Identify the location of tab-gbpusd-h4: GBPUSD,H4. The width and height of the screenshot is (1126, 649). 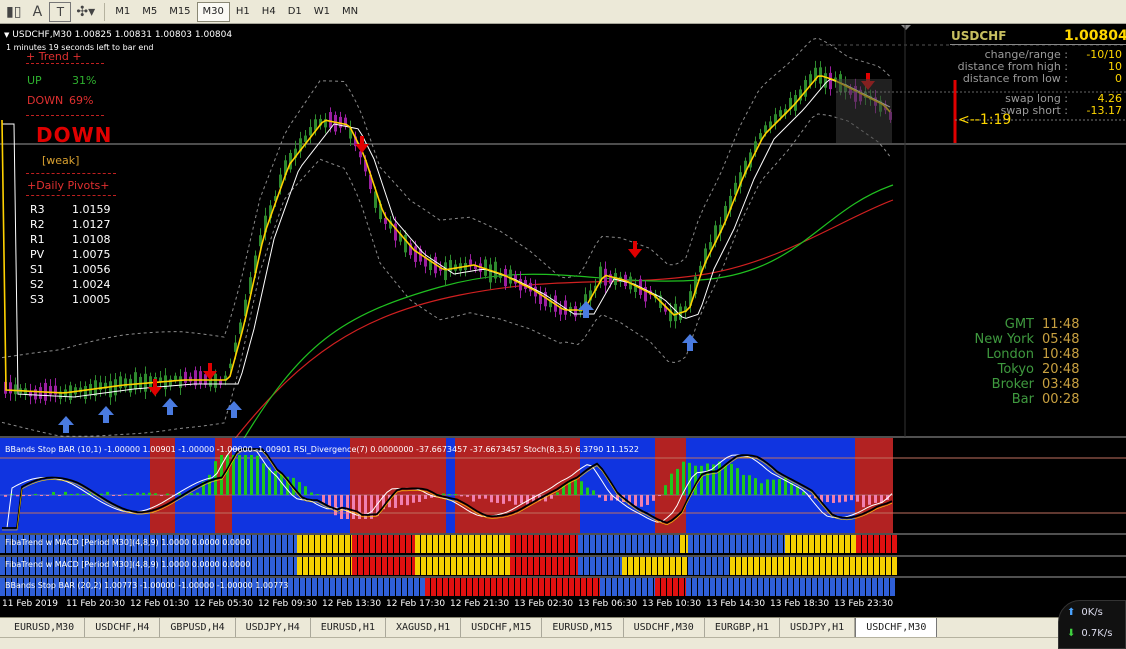
(198, 627).